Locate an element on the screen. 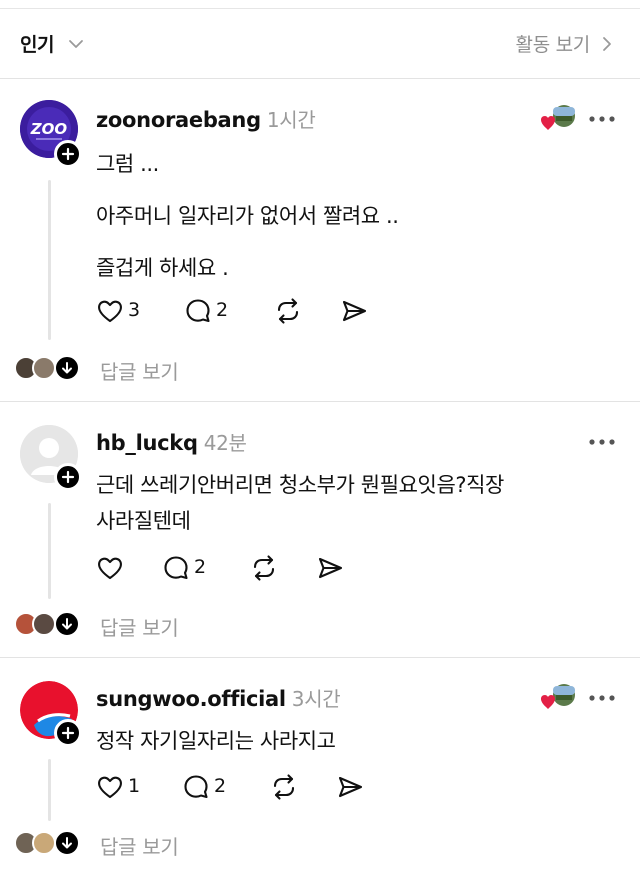  like-count: 3 is located at coordinates (134, 310).